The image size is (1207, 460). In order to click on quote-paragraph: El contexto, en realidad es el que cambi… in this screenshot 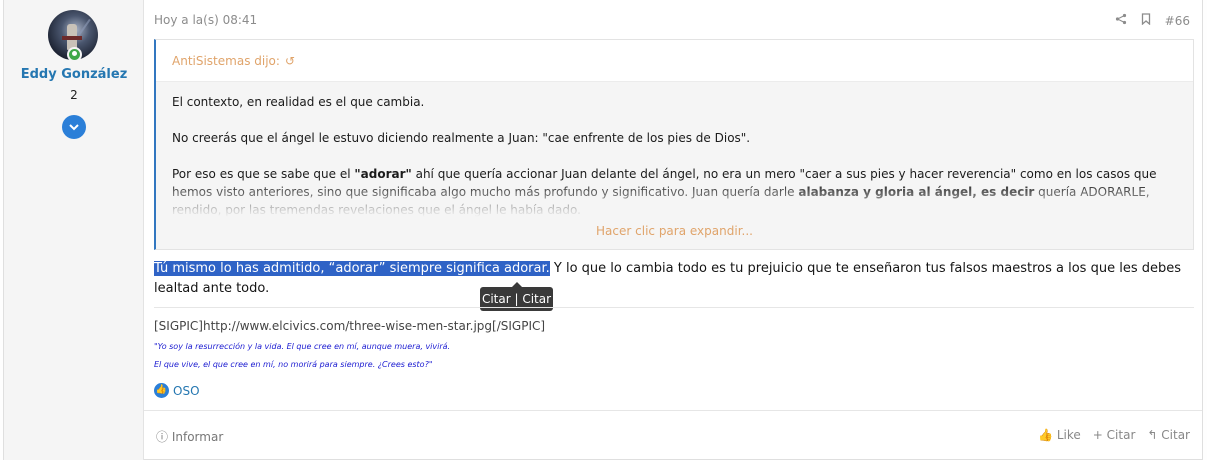, I will do `click(298, 102)`.